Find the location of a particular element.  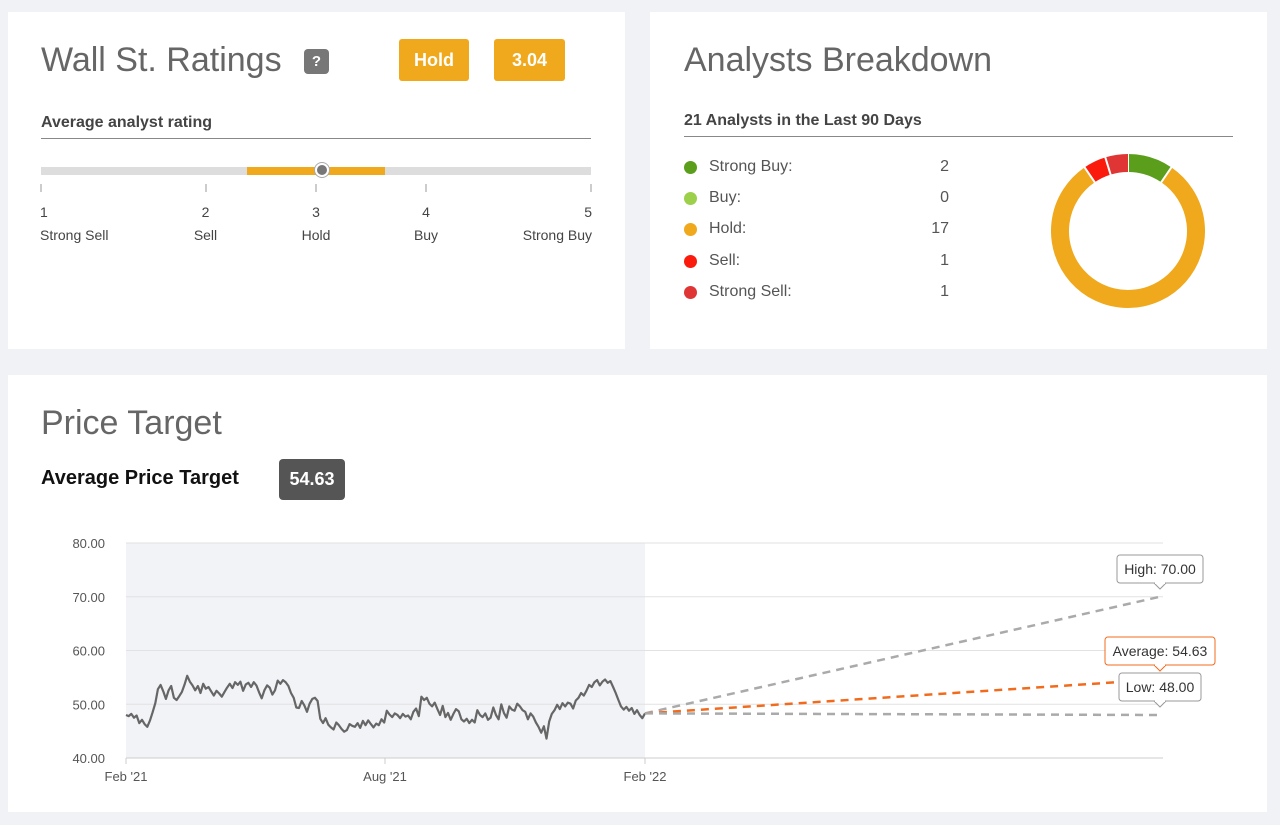

strong-sell-dot-icon is located at coordinates (690, 292).